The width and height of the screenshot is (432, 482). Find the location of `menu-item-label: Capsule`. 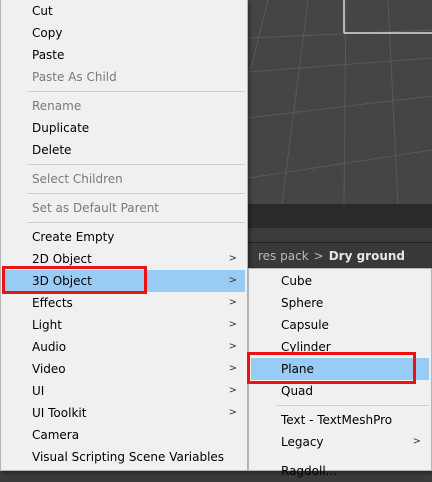

menu-item-label: Capsule is located at coordinates (305, 325).